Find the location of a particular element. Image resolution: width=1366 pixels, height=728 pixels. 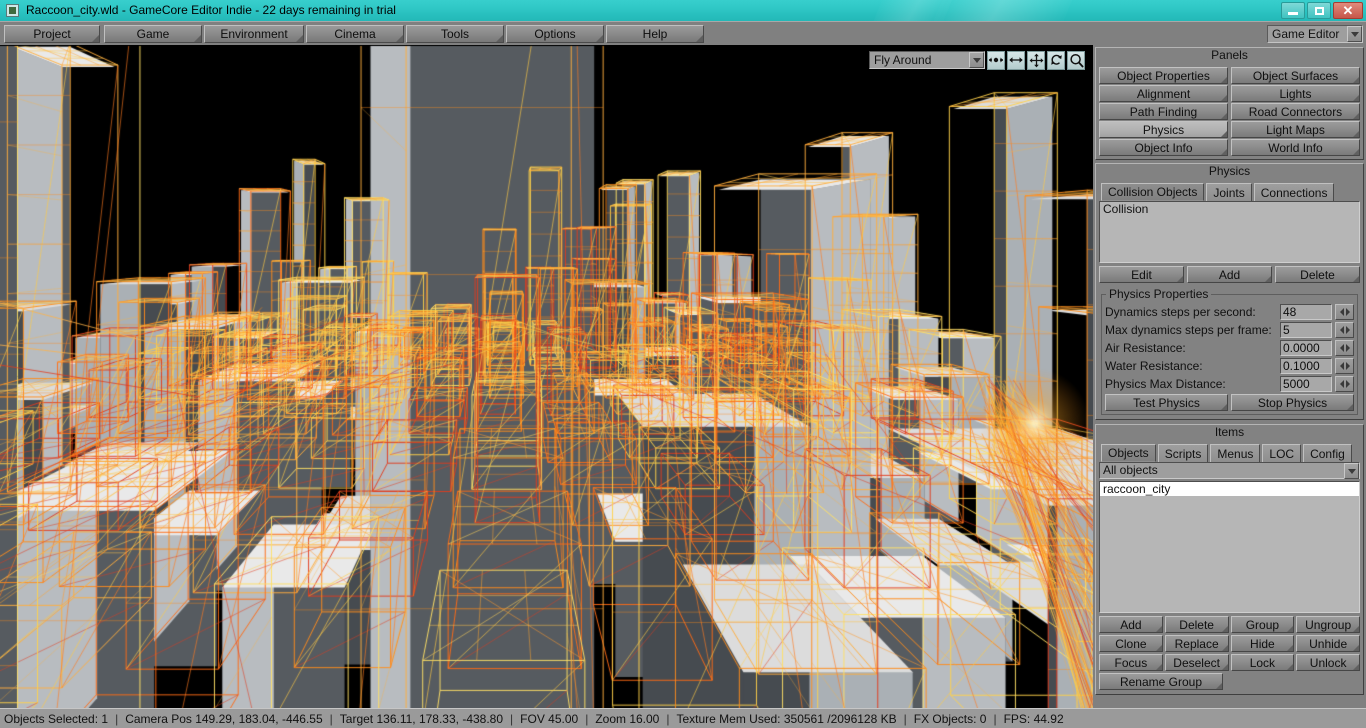

tab-scripts: Scripts is located at coordinates (1183, 453).